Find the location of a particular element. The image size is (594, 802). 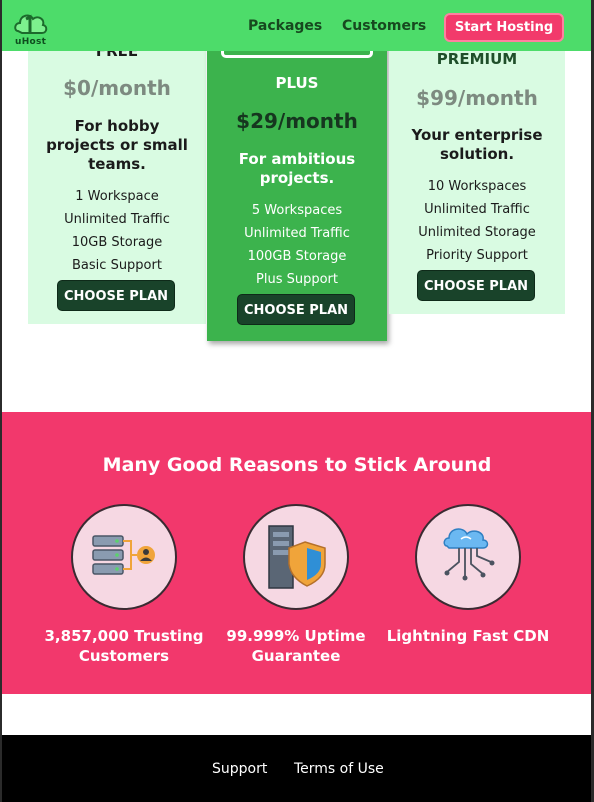

plan-price: $0/month is located at coordinates (117, 88).